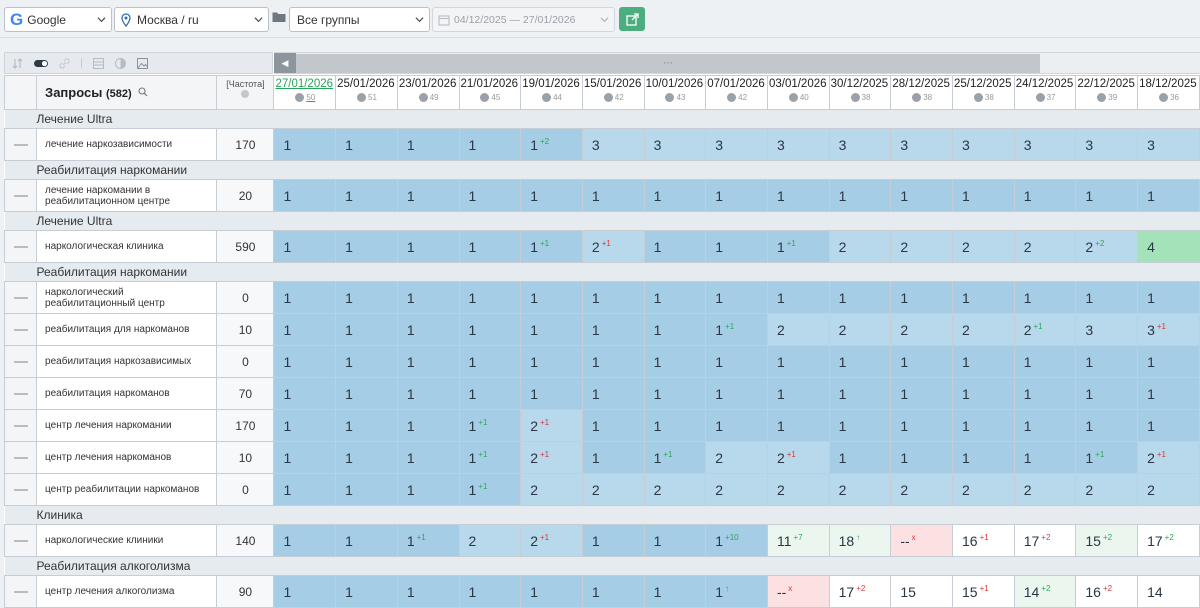 The image size is (1200, 608). What do you see at coordinates (245, 92) in the screenshot?
I see `frequency-column-header: [Частота]` at bounding box center [245, 92].